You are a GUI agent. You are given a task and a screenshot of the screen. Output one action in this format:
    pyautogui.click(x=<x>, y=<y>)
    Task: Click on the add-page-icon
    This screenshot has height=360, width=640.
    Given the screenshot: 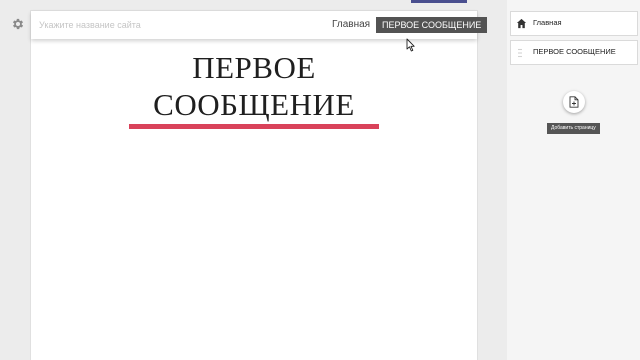 What is the action you would take?
    pyautogui.click(x=574, y=102)
    